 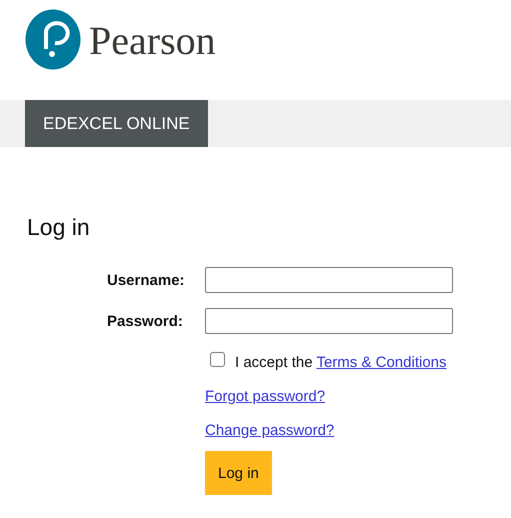 I want to click on terms-sentence: I accept the Terms & Conditions, so click(x=341, y=362).